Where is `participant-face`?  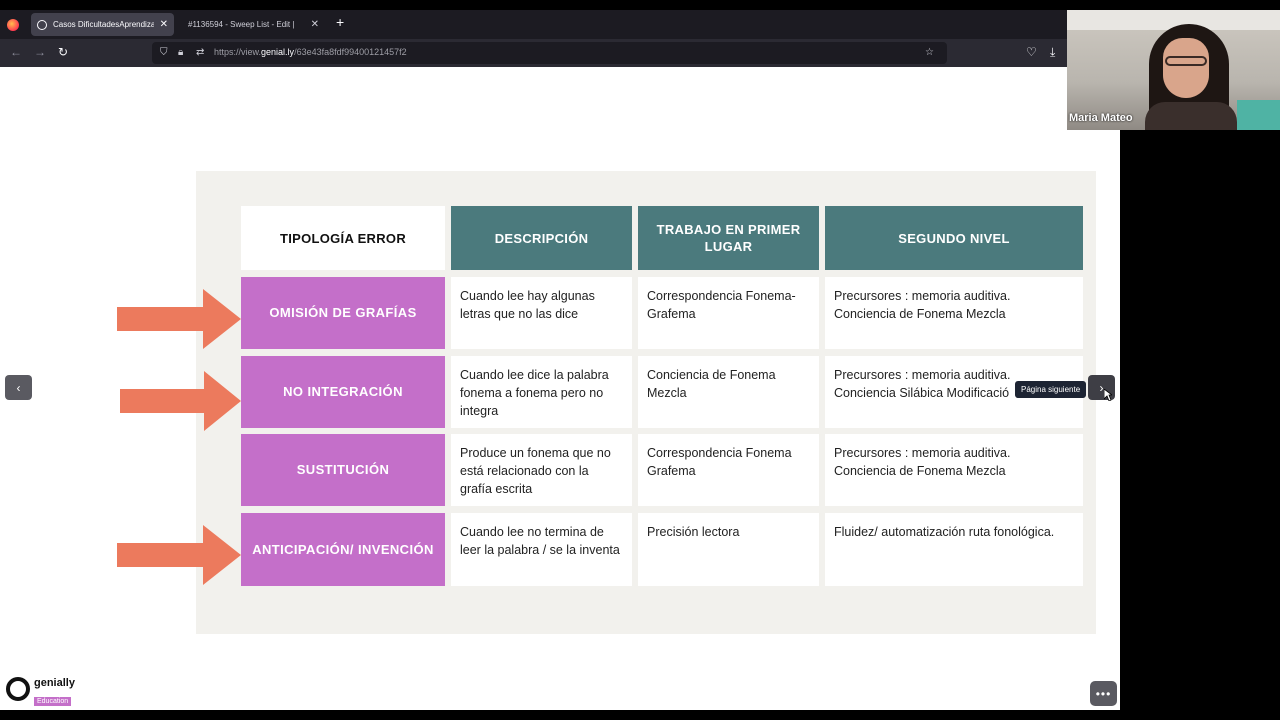
participant-face is located at coordinates (1186, 68).